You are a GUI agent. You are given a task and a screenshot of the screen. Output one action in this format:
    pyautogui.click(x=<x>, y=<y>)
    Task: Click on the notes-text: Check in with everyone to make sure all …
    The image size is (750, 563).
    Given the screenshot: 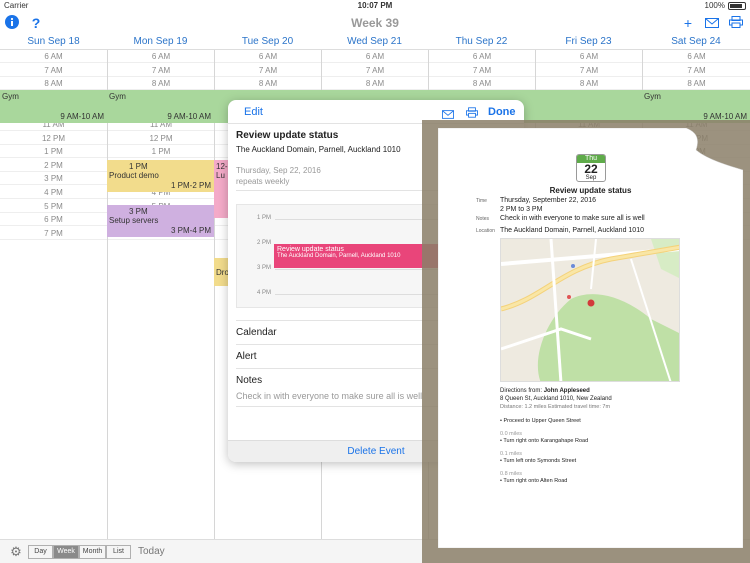 What is the action you would take?
    pyautogui.click(x=329, y=396)
    